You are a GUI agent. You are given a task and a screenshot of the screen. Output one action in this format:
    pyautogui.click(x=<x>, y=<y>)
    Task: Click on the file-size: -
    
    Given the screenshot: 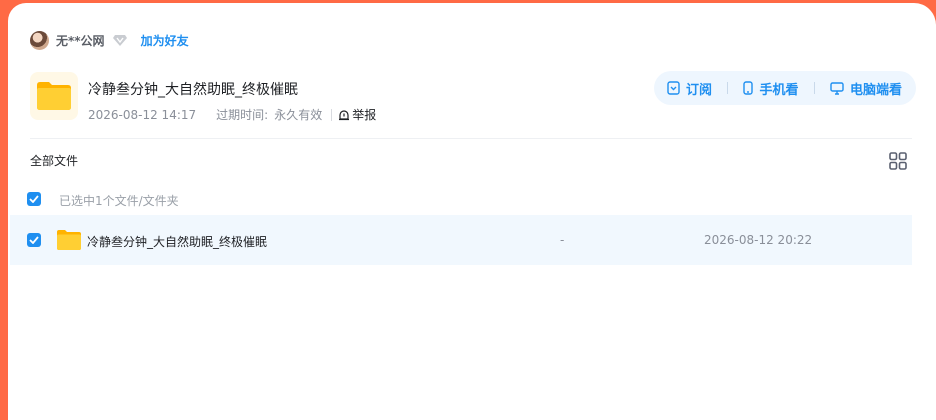 What is the action you would take?
    pyautogui.click(x=562, y=240)
    